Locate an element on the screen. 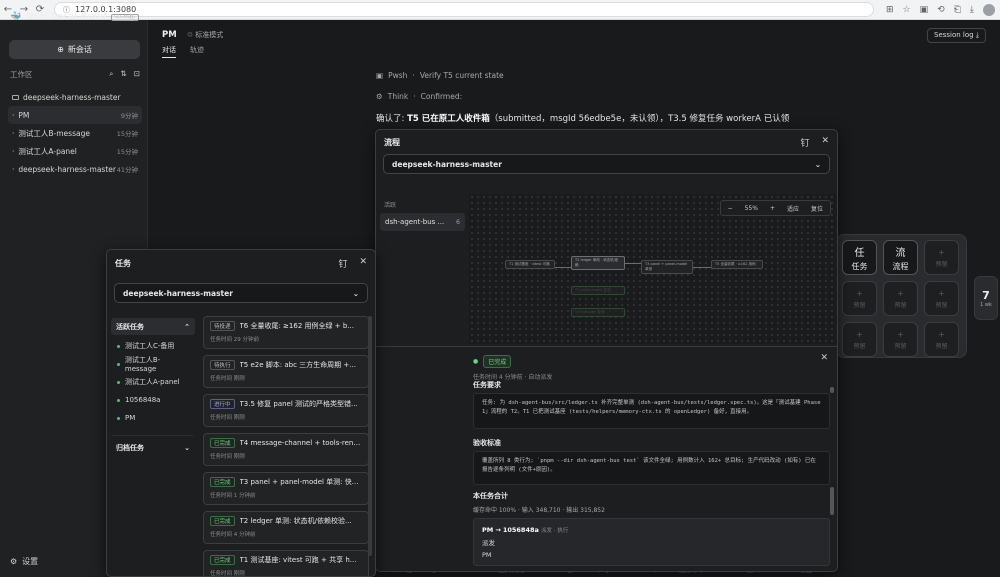 The width and height of the screenshot is (1000, 577). bookmark-icon: ⎗ is located at coordinates (957, 10).